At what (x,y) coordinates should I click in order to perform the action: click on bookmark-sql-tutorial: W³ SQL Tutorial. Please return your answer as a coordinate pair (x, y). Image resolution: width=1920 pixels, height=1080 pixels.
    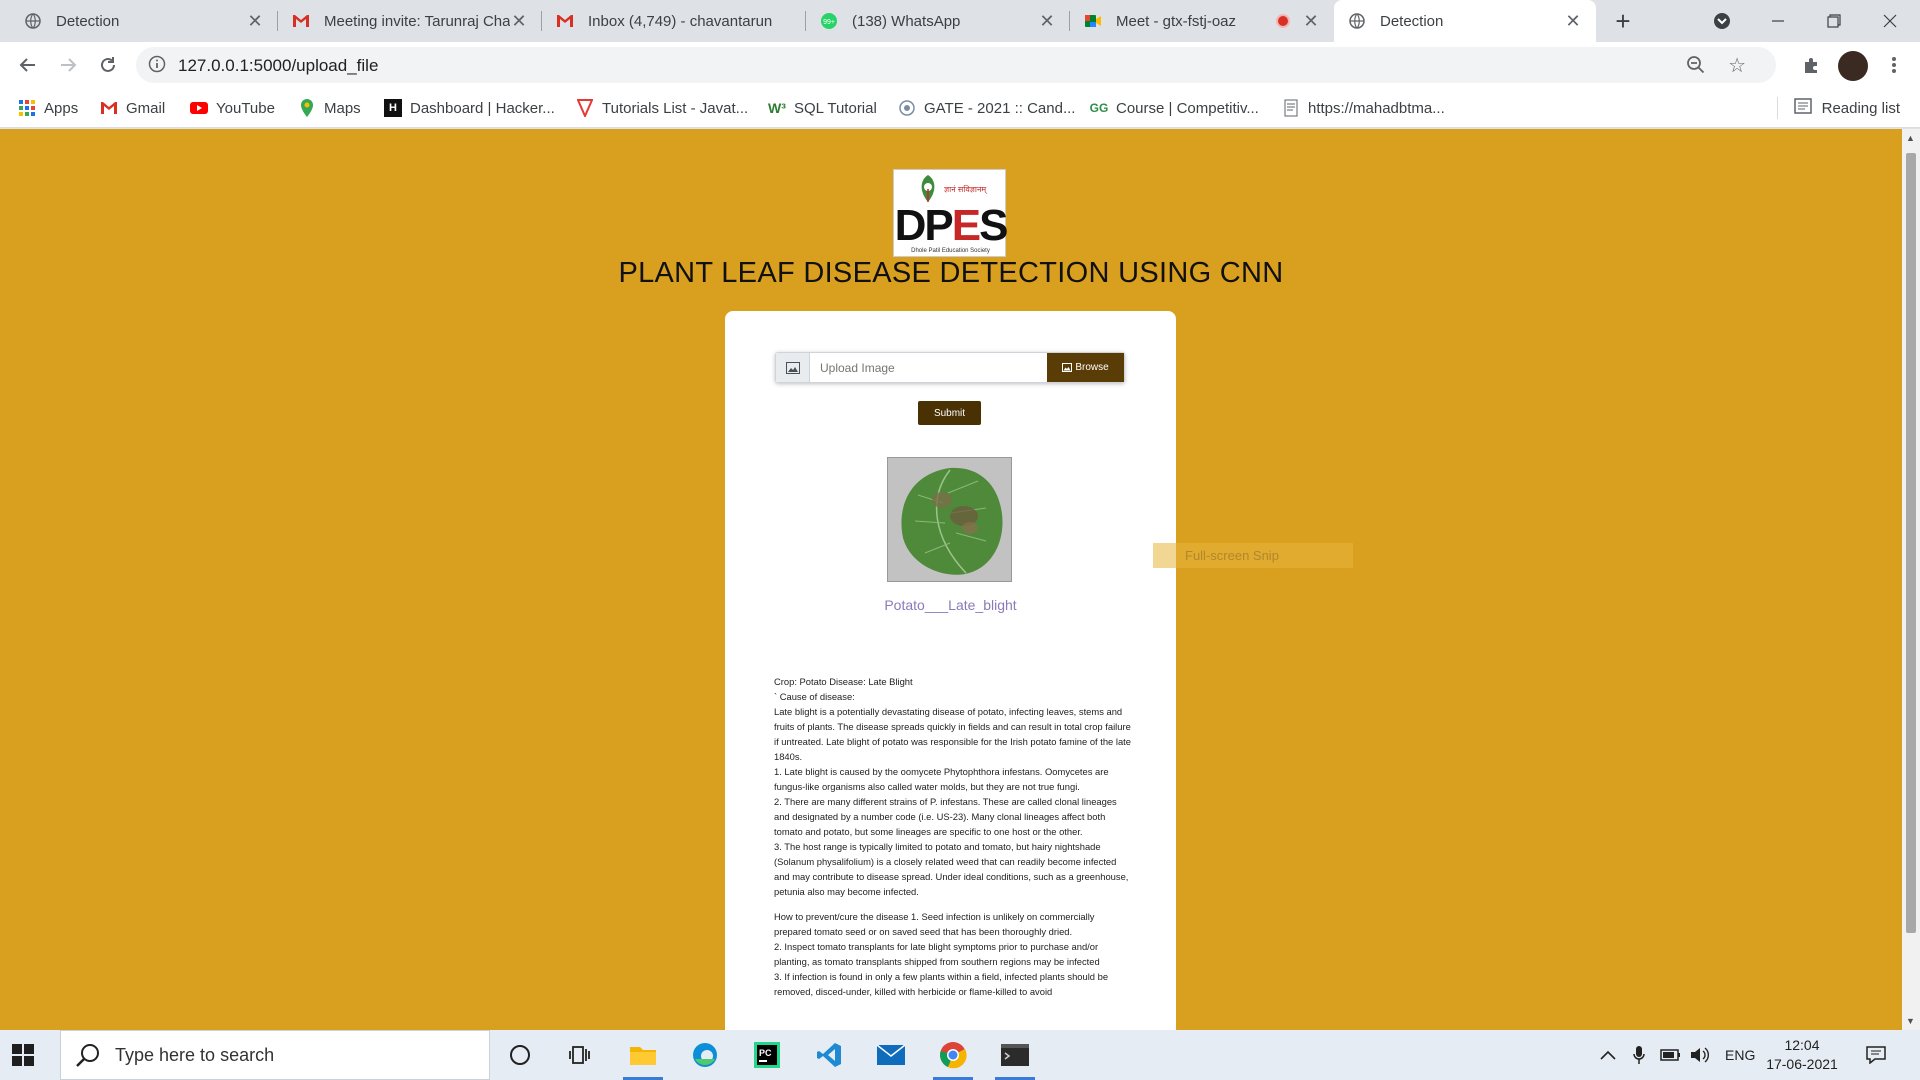
    Looking at the image, I should click on (822, 108).